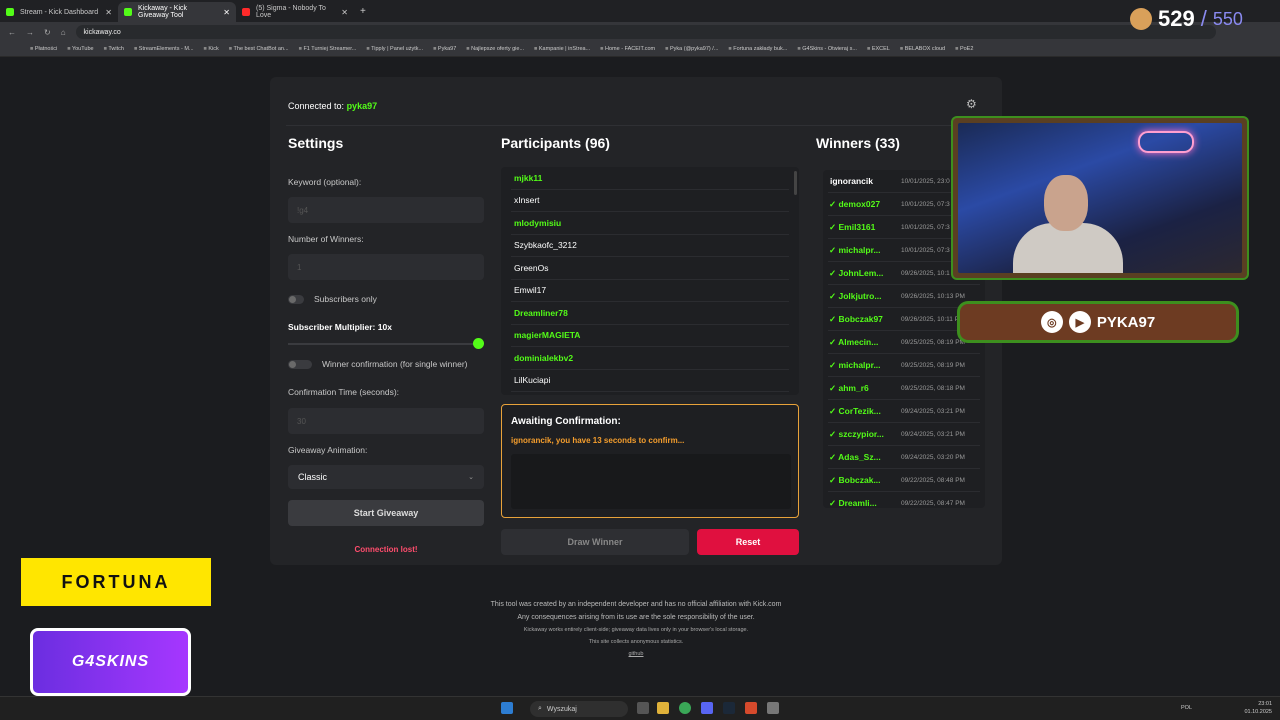  I want to click on winner-item: ✓ Dreamli... 09/22/2025, 08:47 PM, so click(904, 500).